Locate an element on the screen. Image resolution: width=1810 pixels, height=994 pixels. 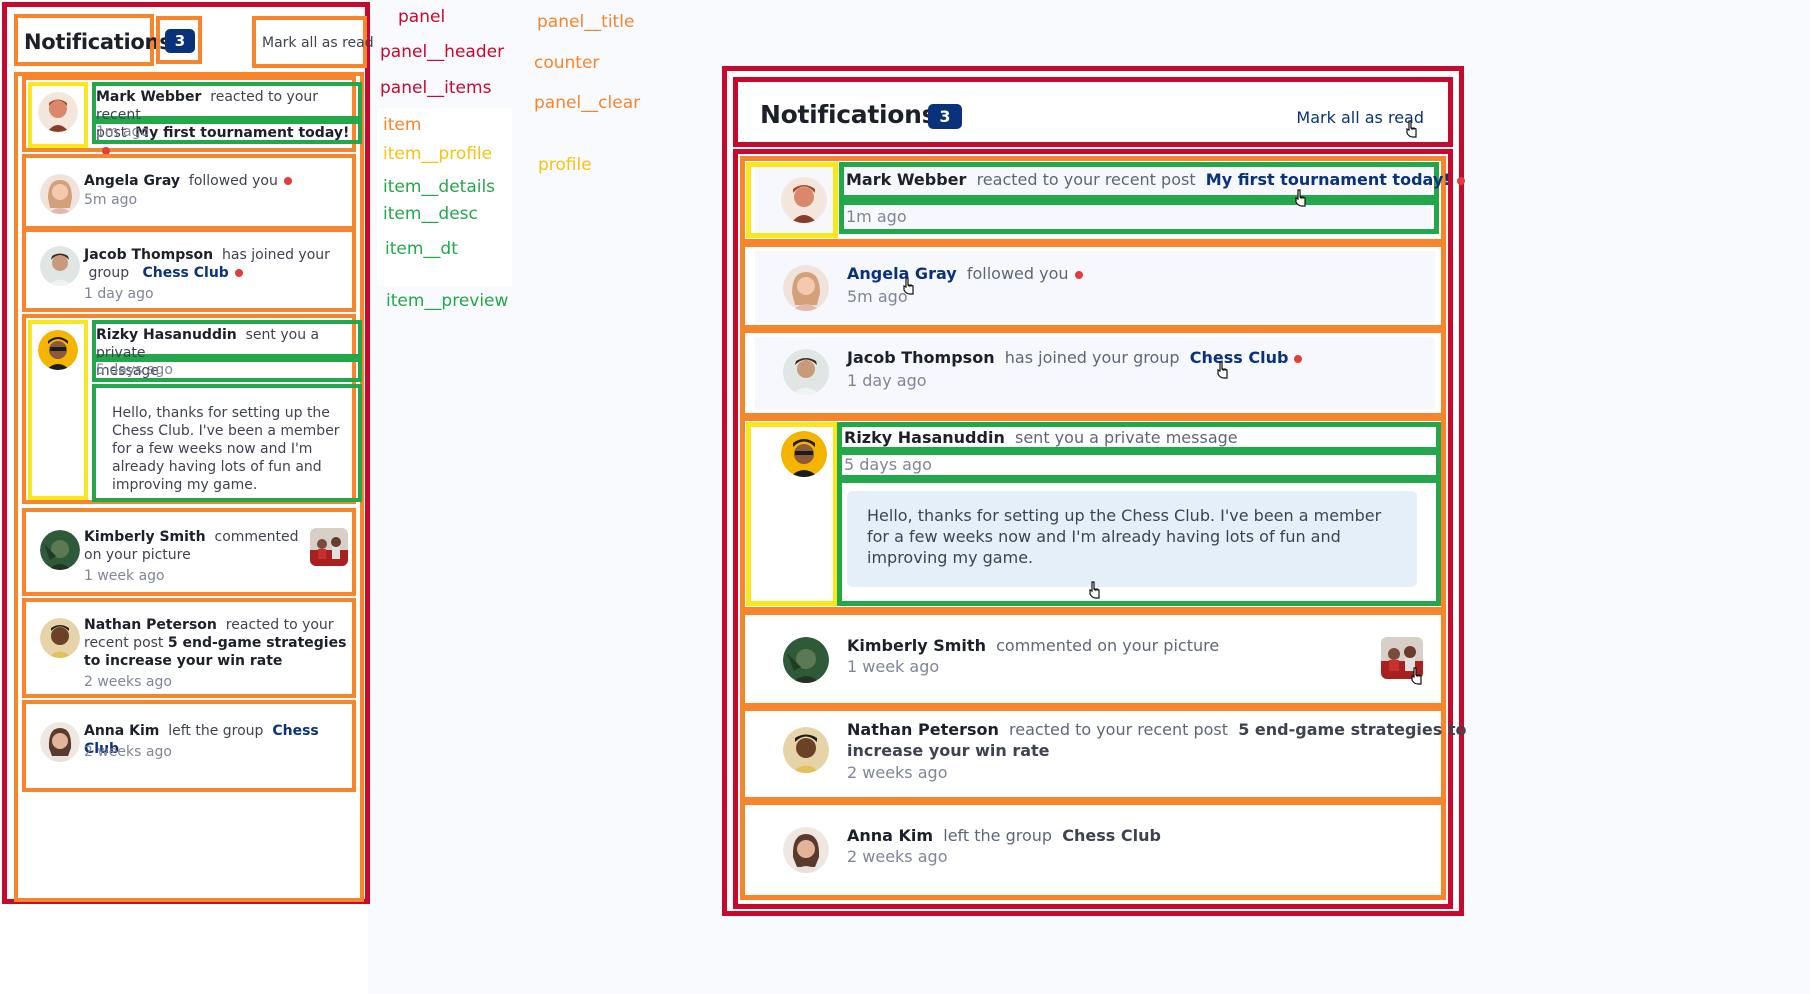
item-dt: 5 days ago is located at coordinates (1139, 465).